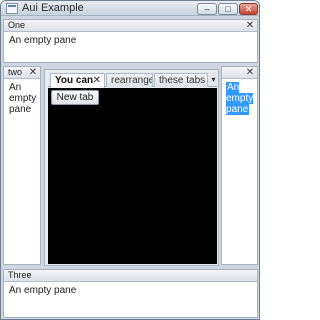 This screenshot has width=320, height=320. I want to click on tab-list-dropdown-icon: ▾, so click(213, 80).